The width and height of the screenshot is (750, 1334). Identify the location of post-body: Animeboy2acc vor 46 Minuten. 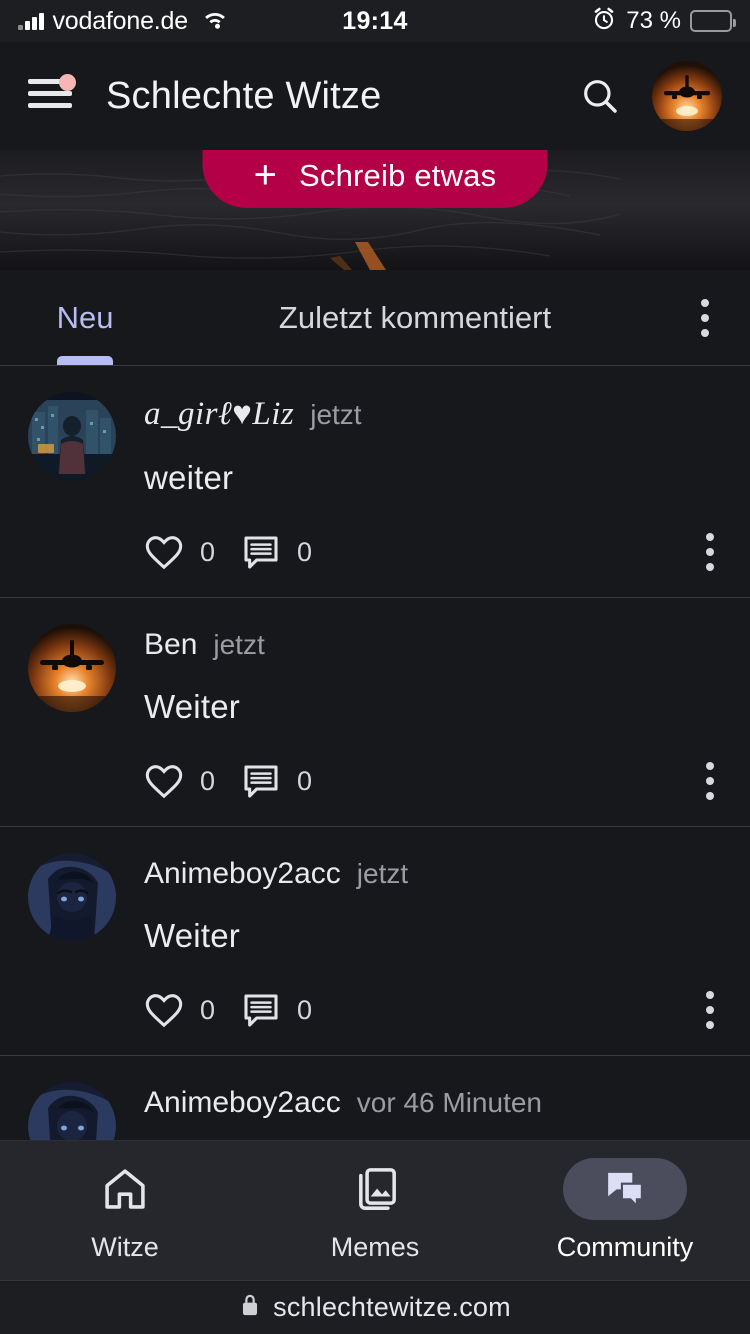
(433, 1111).